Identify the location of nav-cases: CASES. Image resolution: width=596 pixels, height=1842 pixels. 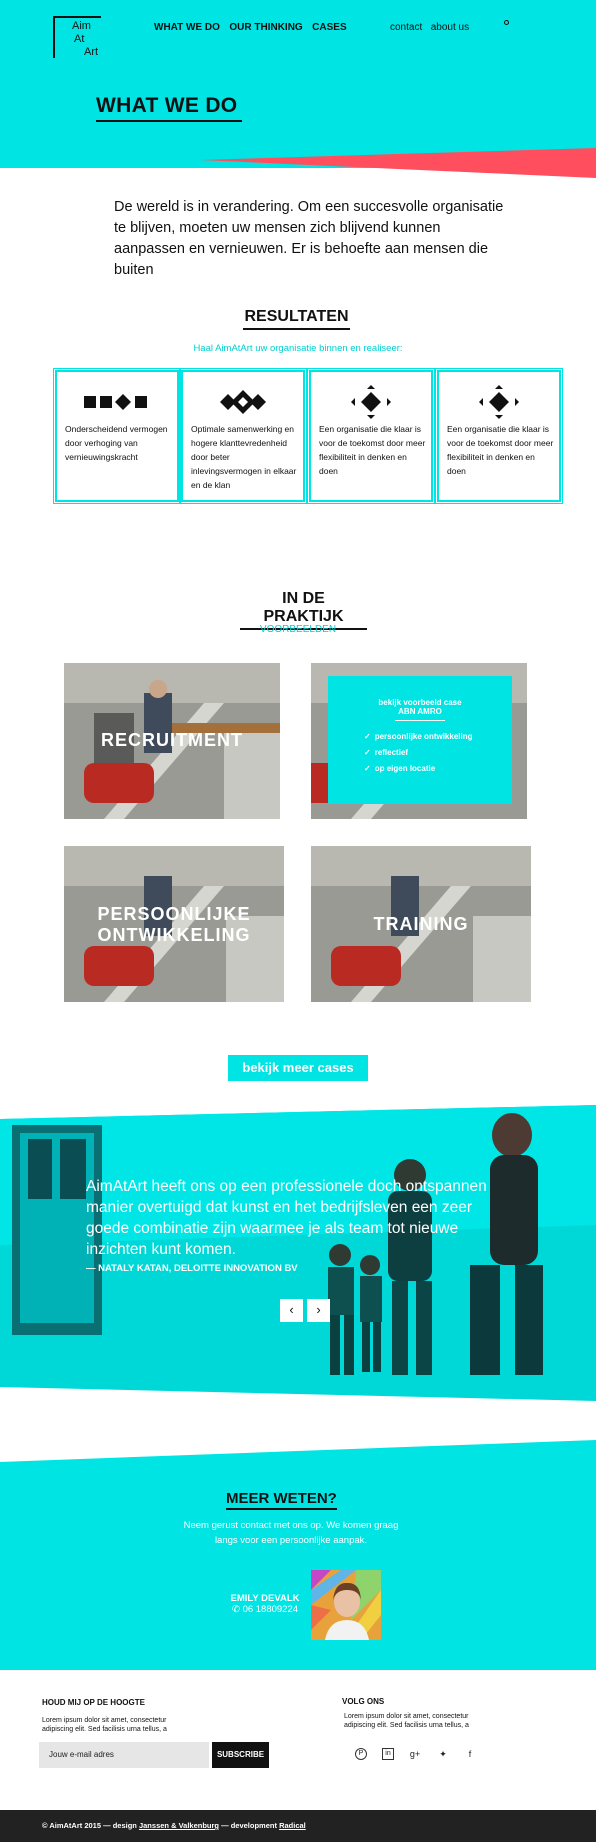
(329, 27).